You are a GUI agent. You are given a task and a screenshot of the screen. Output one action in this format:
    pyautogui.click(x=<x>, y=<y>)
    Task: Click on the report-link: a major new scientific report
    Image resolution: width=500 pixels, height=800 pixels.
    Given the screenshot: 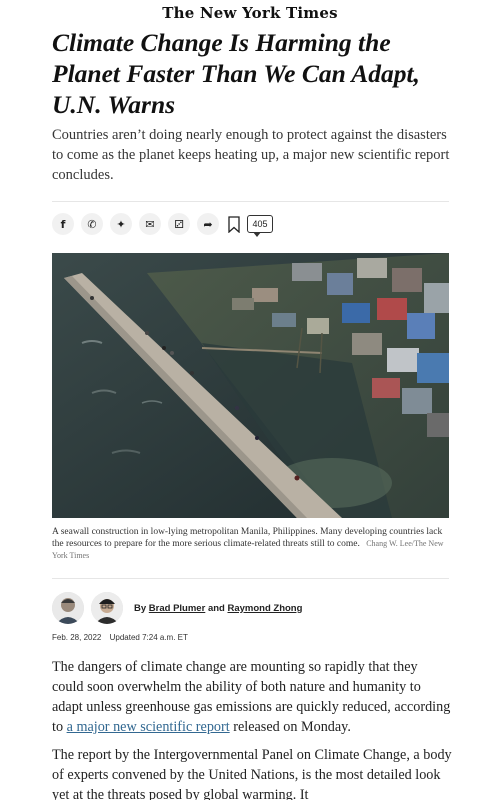 What is the action you would take?
    pyautogui.click(x=148, y=727)
    